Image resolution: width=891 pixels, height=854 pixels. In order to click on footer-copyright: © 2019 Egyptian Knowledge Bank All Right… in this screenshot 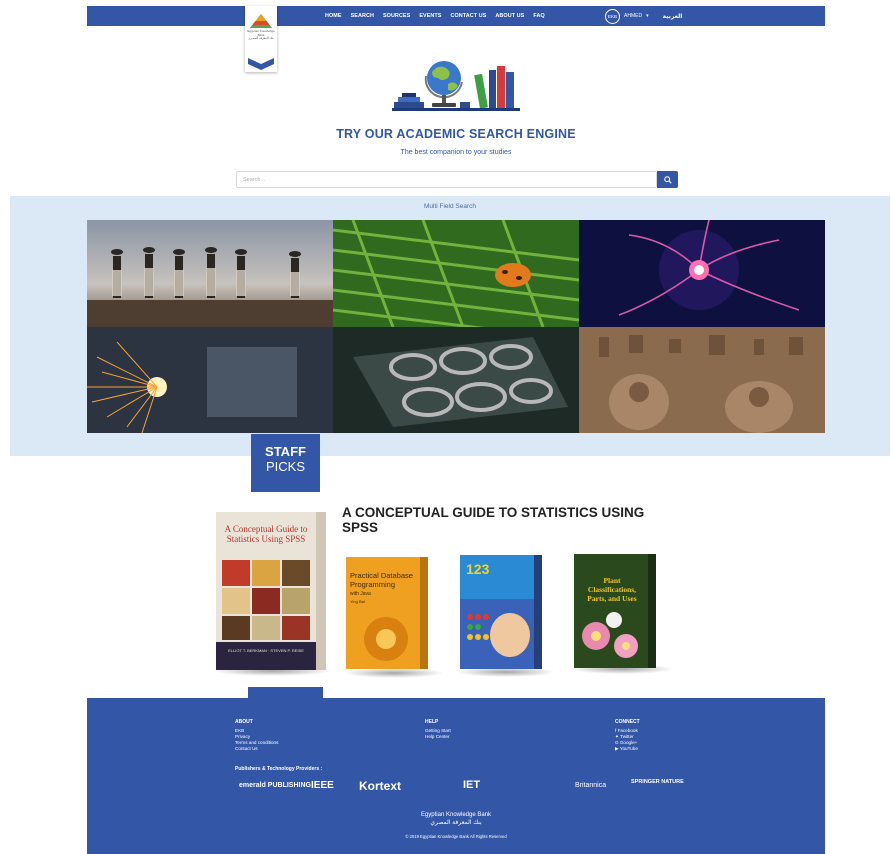, I will do `click(456, 836)`.